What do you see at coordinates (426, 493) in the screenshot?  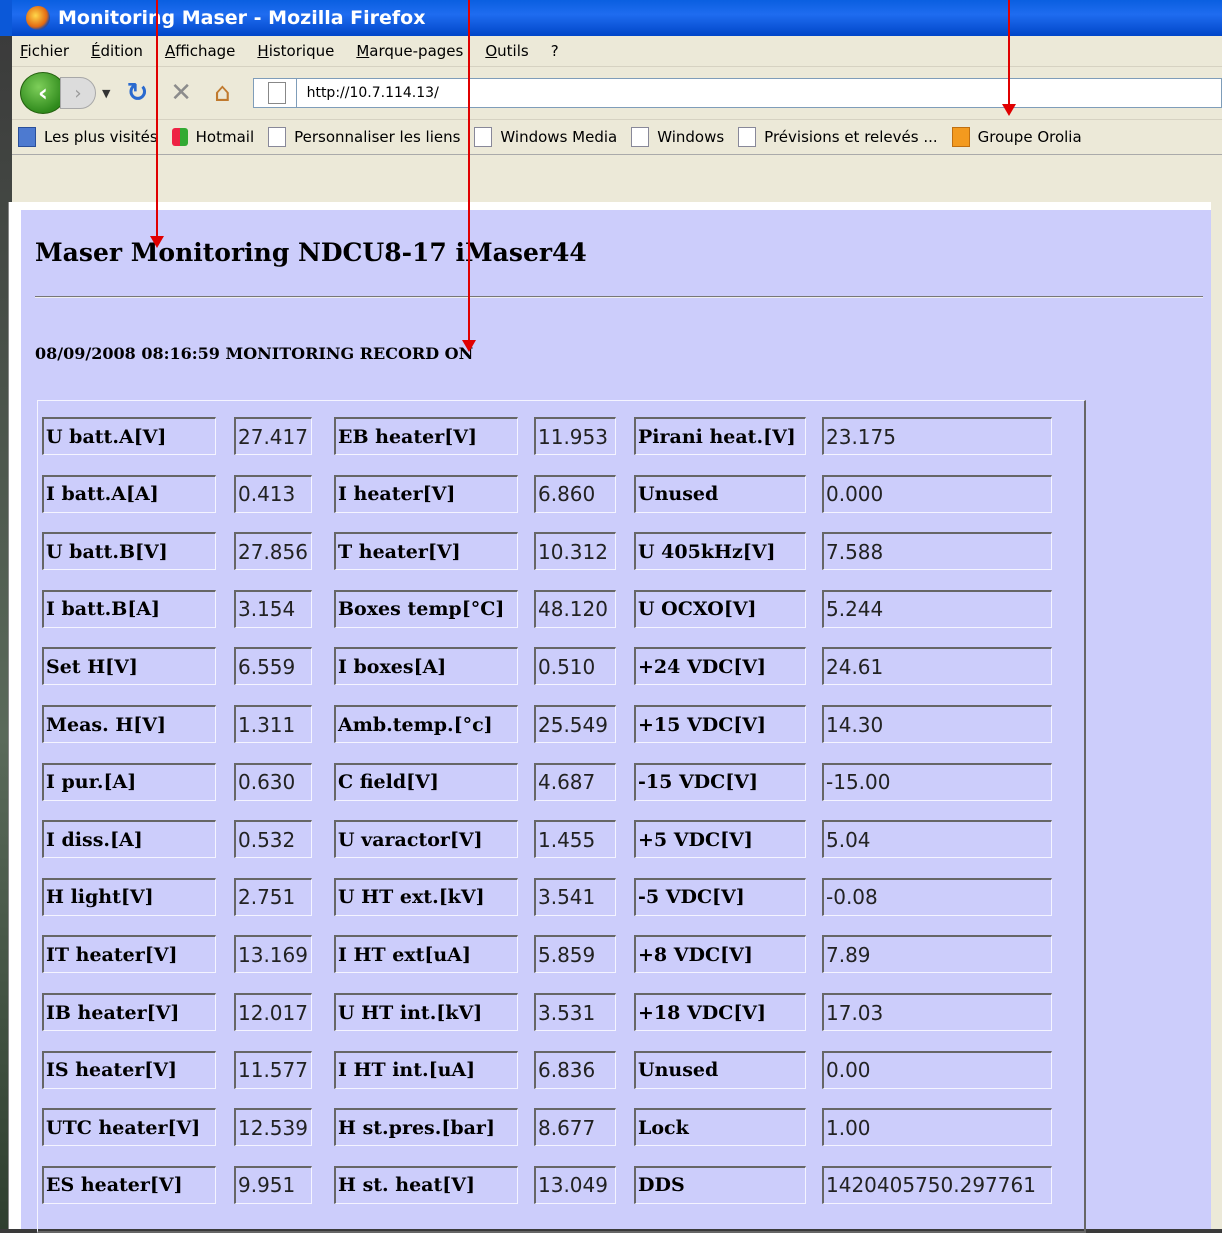 I see `parameter-label: I heater[V]` at bounding box center [426, 493].